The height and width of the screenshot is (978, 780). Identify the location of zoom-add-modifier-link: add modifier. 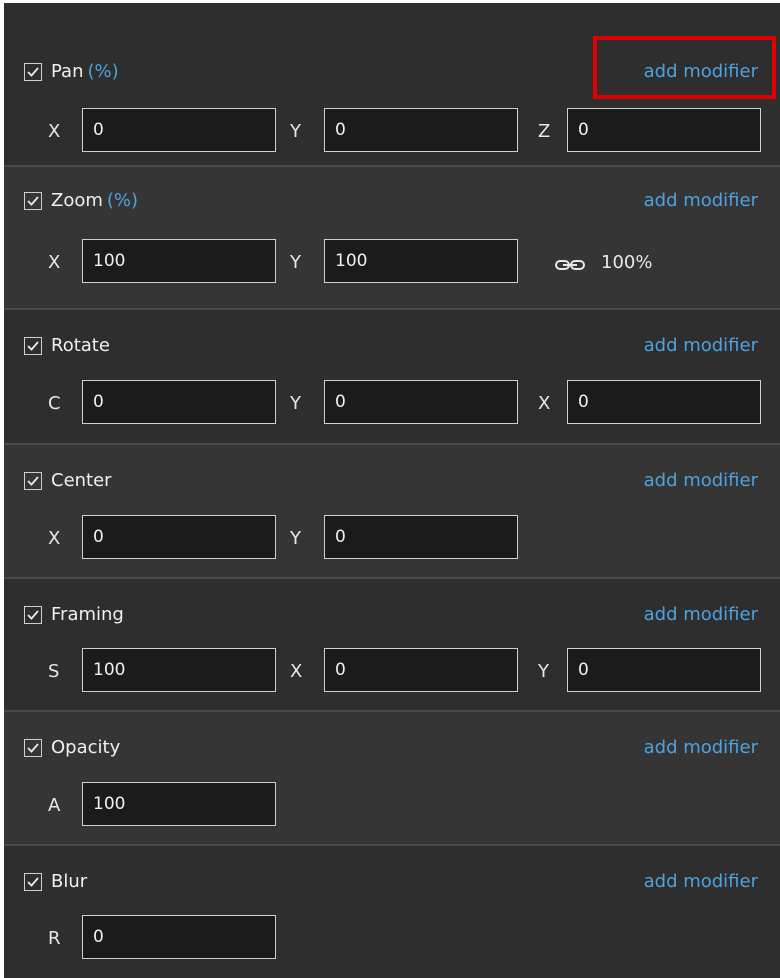
(701, 201).